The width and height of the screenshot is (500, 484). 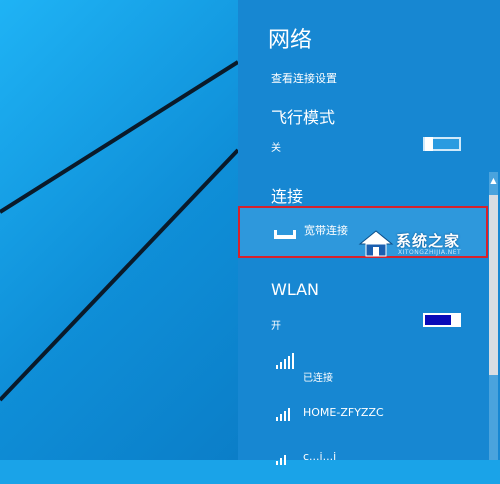 What do you see at coordinates (287, 196) in the screenshot?
I see `connections-section-label: 连接` at bounding box center [287, 196].